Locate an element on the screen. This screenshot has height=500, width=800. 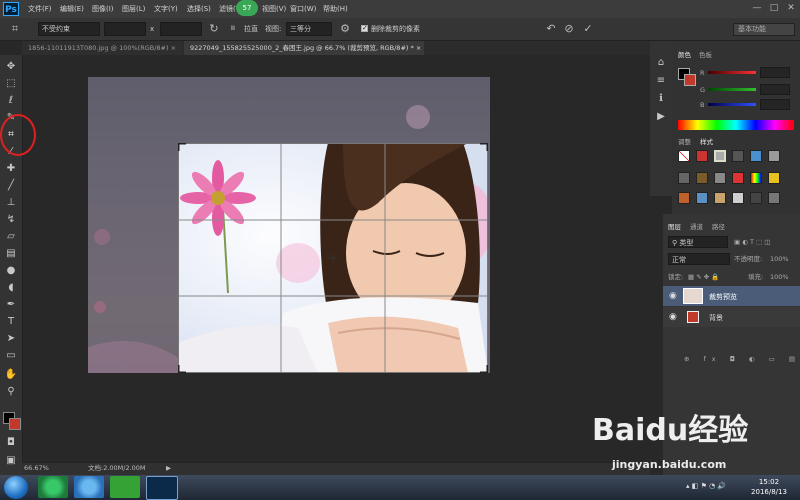
screen-mode-icon: ▣ is located at coordinates (11, 461).